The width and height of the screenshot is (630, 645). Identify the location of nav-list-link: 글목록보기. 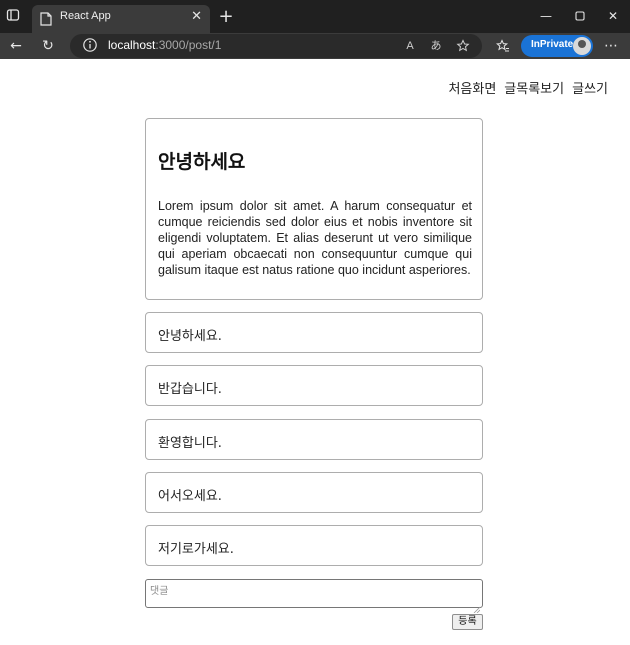
(534, 89).